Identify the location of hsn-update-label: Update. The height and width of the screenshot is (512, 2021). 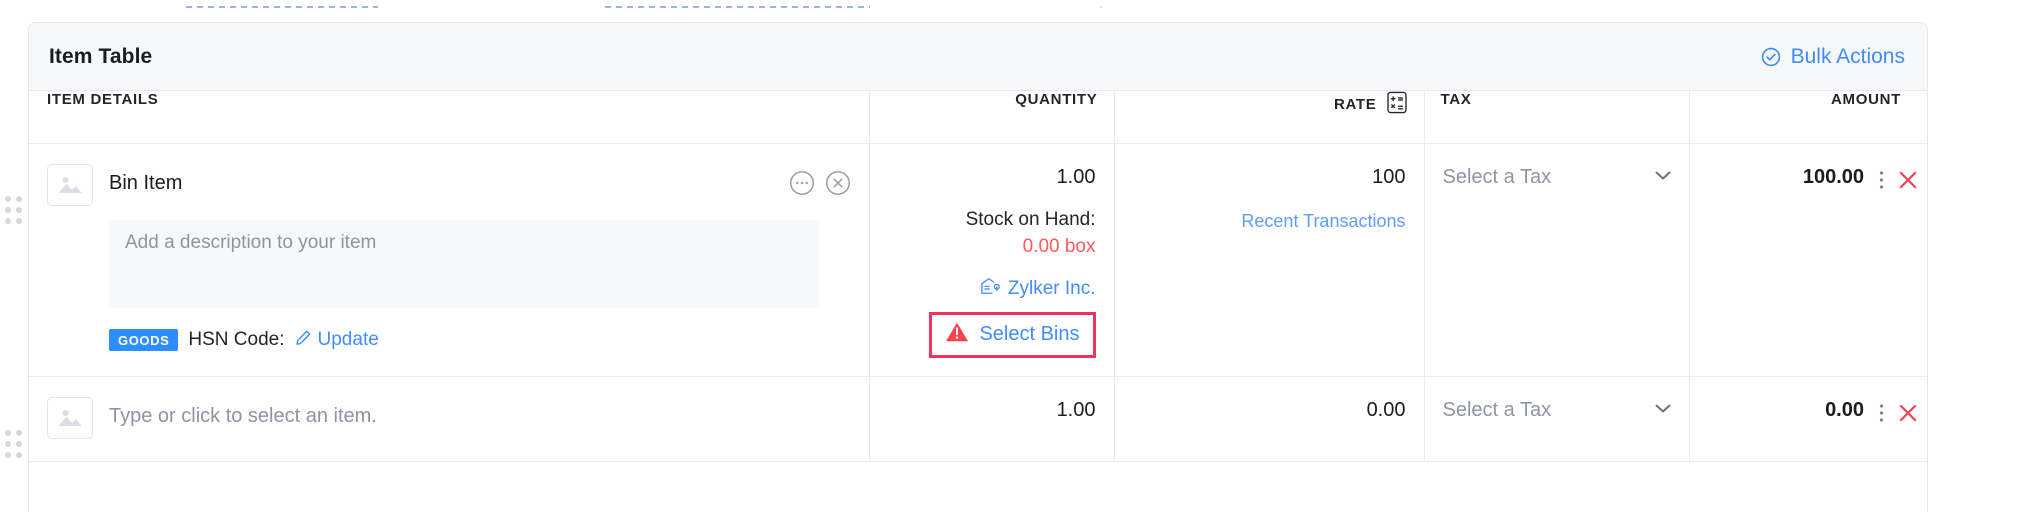
(348, 339).